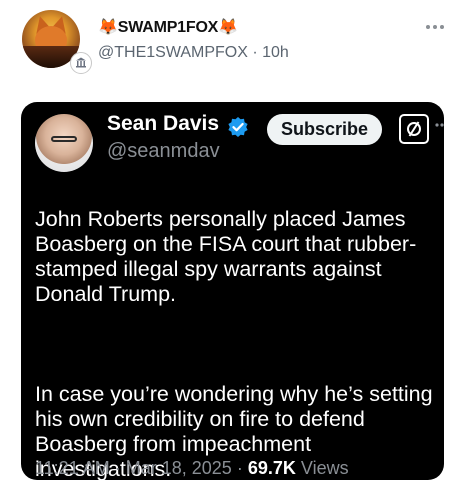 The image size is (467, 500). What do you see at coordinates (173, 52) in the screenshot?
I see `author-handle: @THE1SWAMPFOX` at bounding box center [173, 52].